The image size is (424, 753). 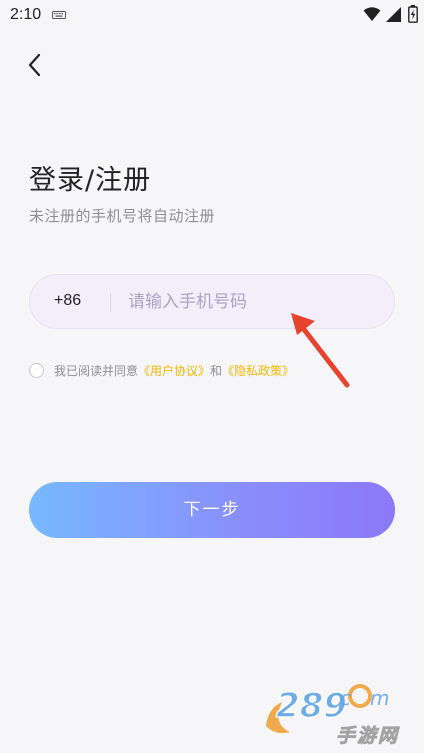 I want to click on svg-text: 手游网, so click(x=368, y=736).